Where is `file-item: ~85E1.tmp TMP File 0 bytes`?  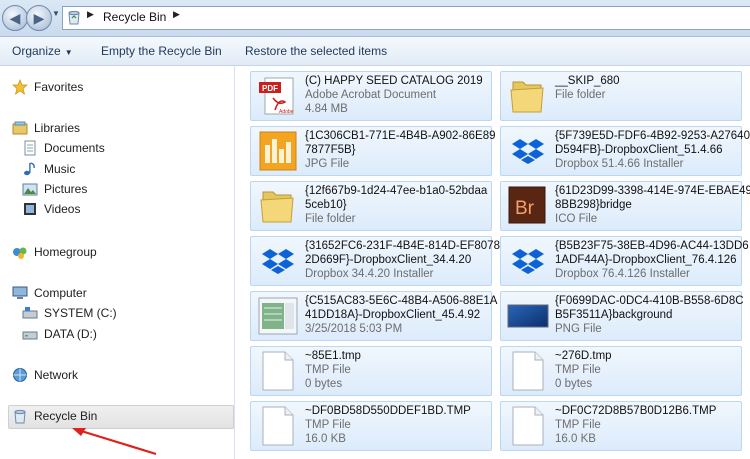
file-item: ~85E1.tmp TMP File 0 bytes is located at coordinates (371, 371).